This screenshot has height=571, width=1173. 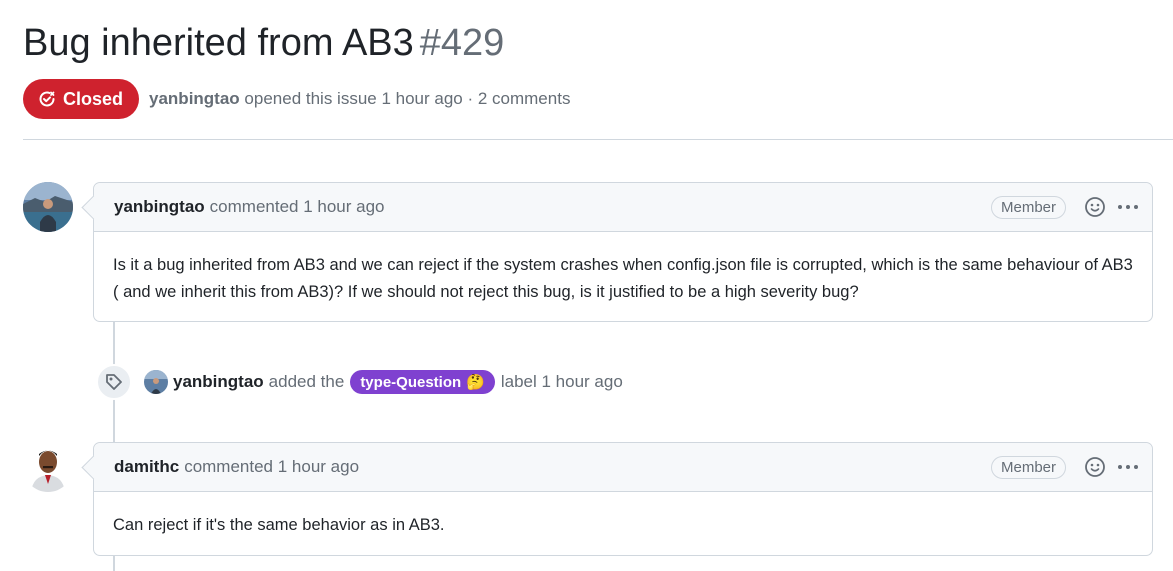 What do you see at coordinates (462, 43) in the screenshot?
I see `issue-number: #429` at bounding box center [462, 43].